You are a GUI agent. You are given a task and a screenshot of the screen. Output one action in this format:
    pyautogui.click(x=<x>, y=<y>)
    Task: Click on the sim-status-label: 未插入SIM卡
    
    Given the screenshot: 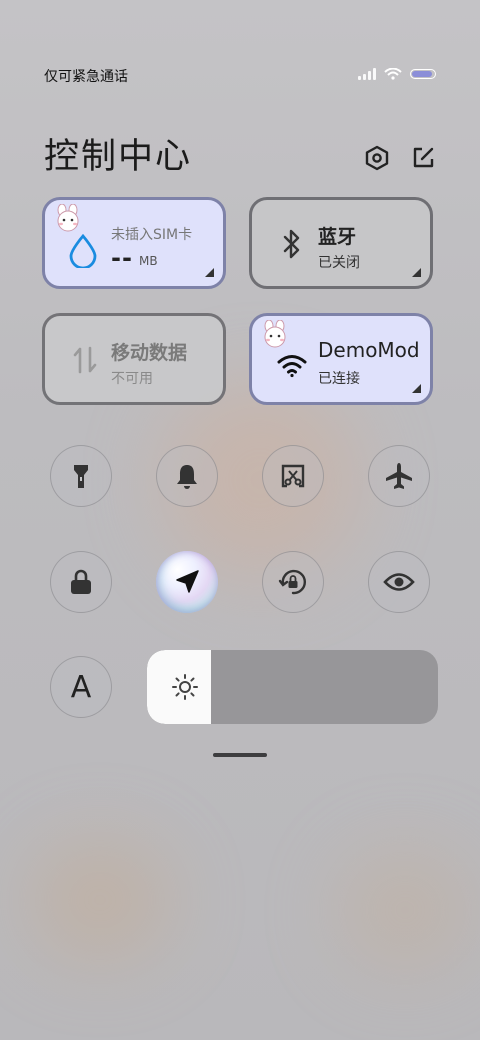 What is the action you would take?
    pyautogui.click(x=152, y=235)
    